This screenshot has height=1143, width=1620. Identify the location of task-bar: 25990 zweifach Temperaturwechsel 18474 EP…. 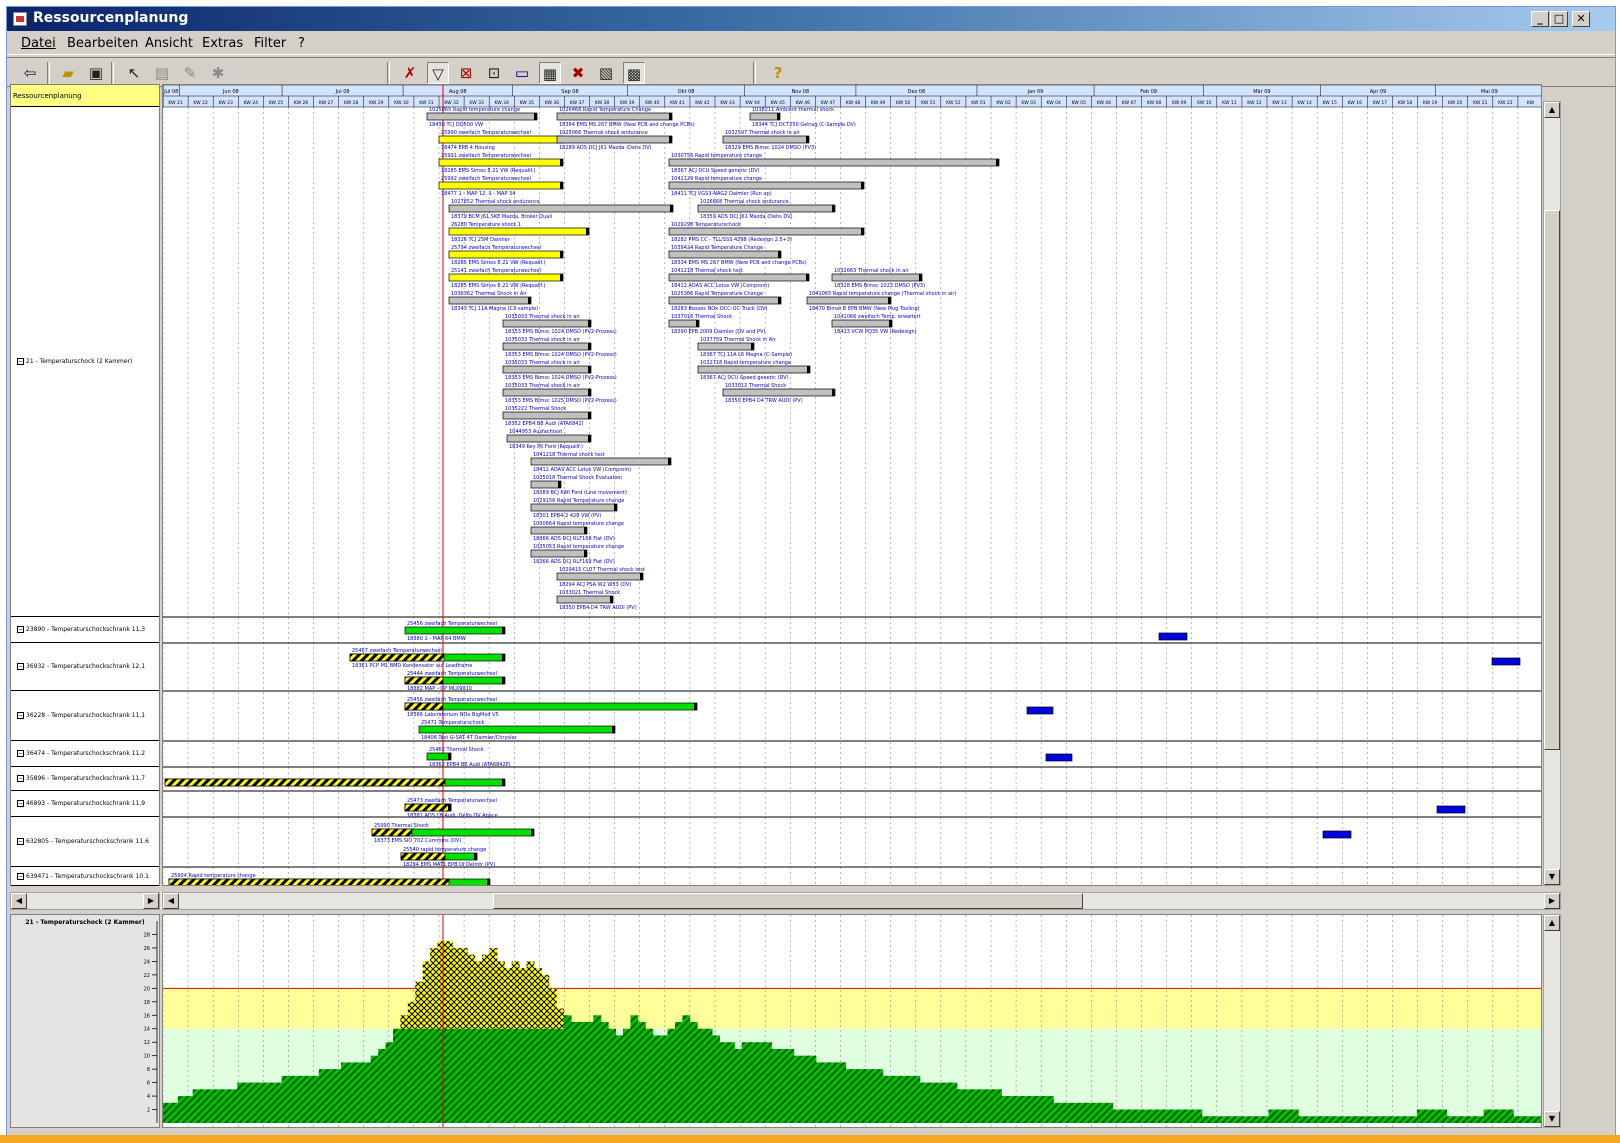
(501, 140).